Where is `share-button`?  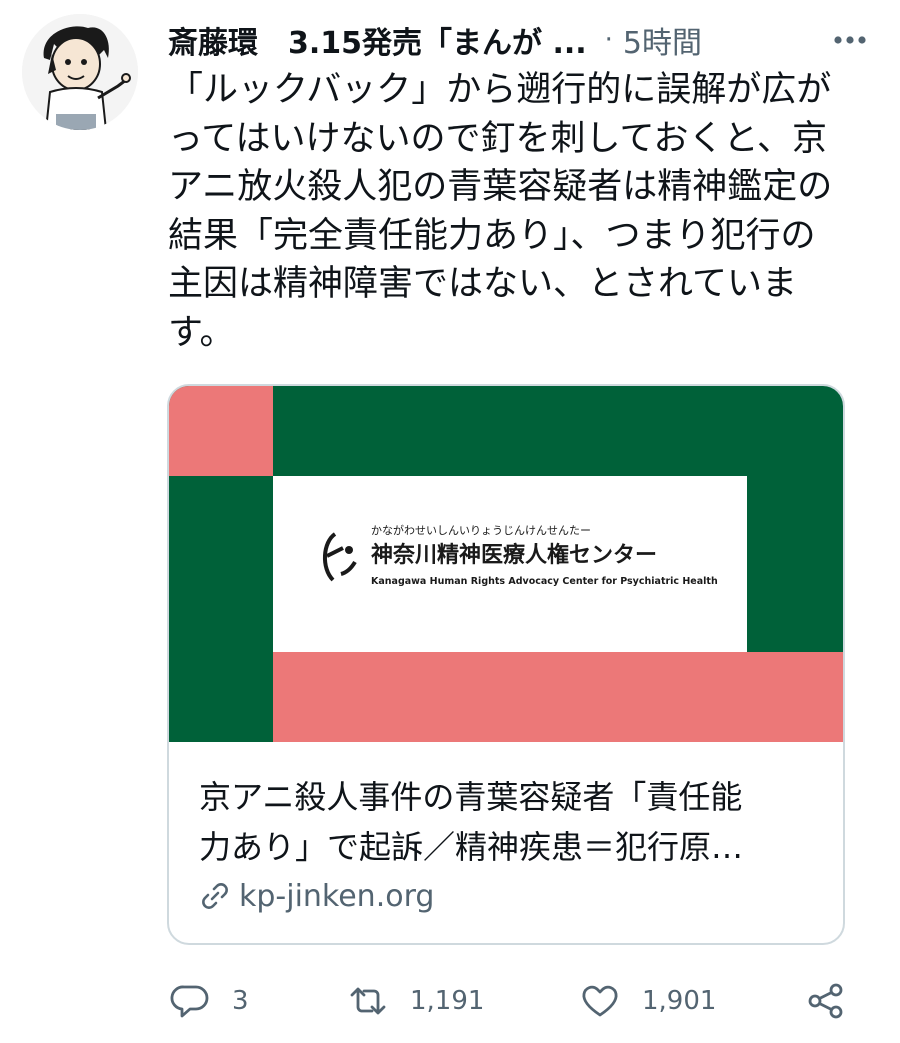 share-button is located at coordinates (826, 1001).